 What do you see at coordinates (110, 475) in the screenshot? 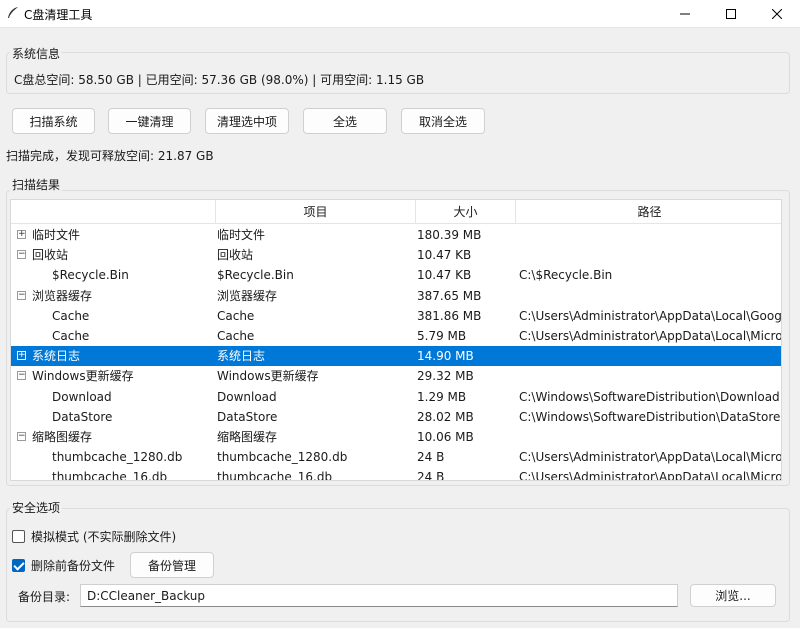
I see `tree-node-label: thumbcache_16.db` at bounding box center [110, 475].